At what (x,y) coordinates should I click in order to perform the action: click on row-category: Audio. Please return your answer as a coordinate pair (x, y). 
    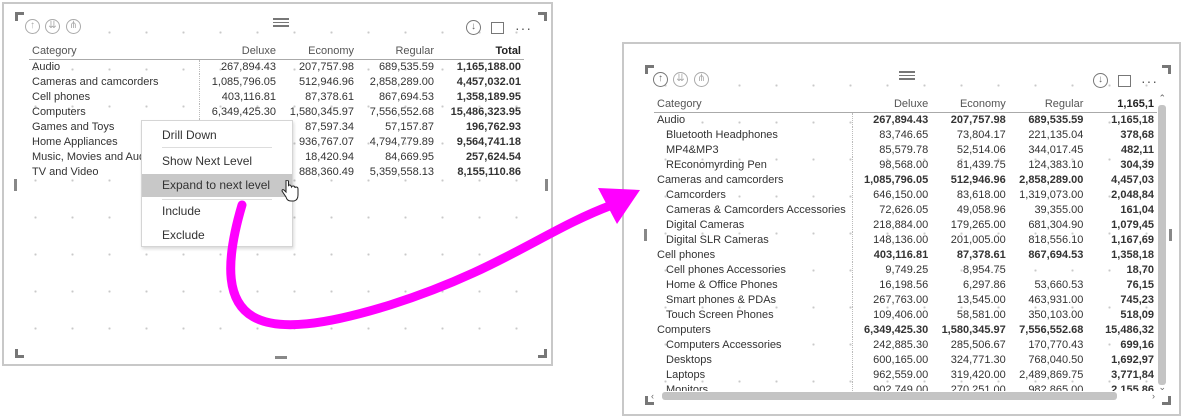
    Looking at the image, I should click on (753, 119).